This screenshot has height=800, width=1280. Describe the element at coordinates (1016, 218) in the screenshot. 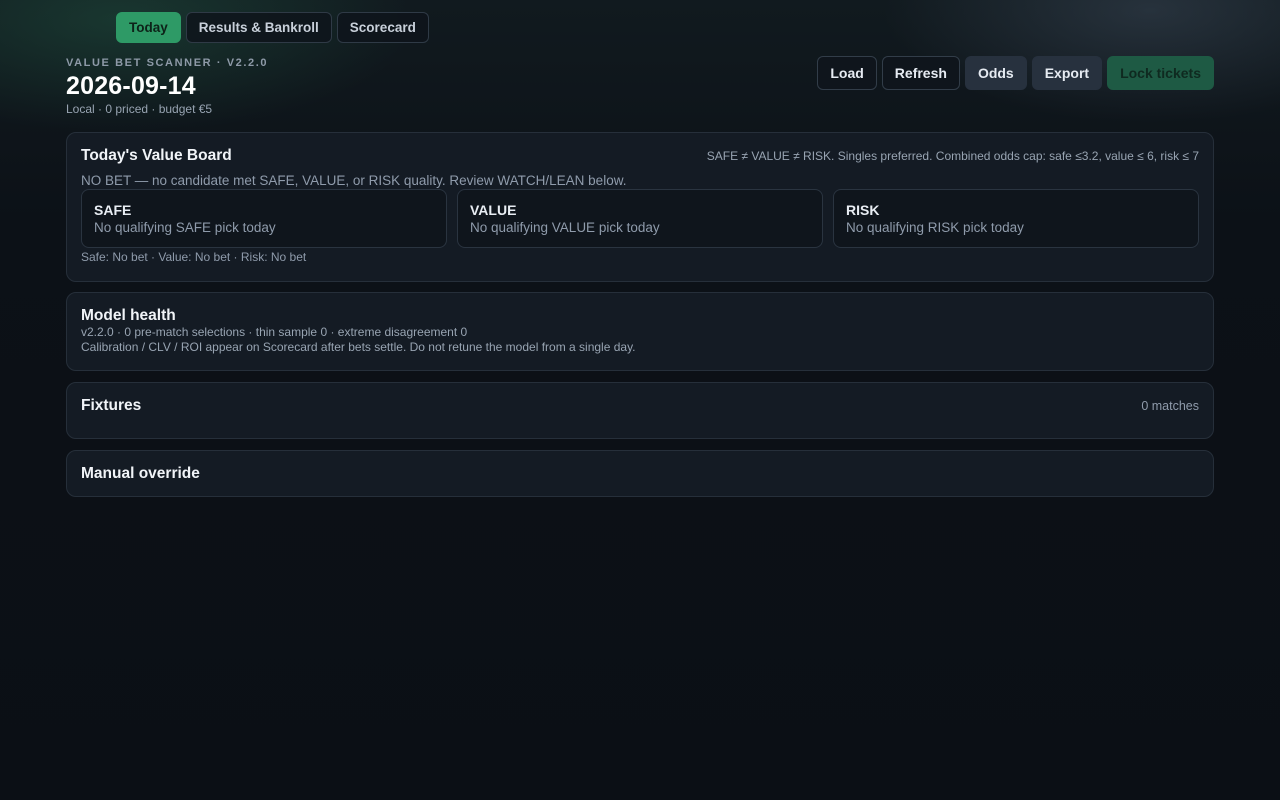

I see `risk-card: RISK No qualifying RISK pick today` at that location.